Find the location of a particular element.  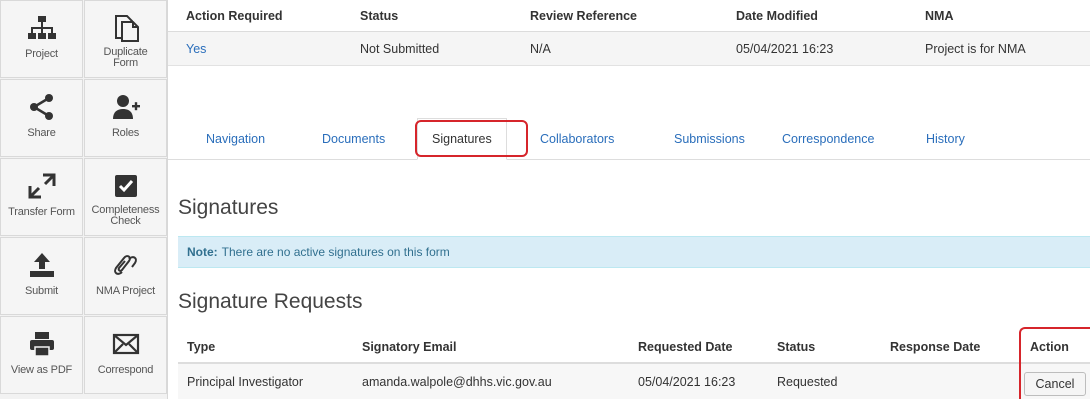

tab-history: History is located at coordinates (945, 138).